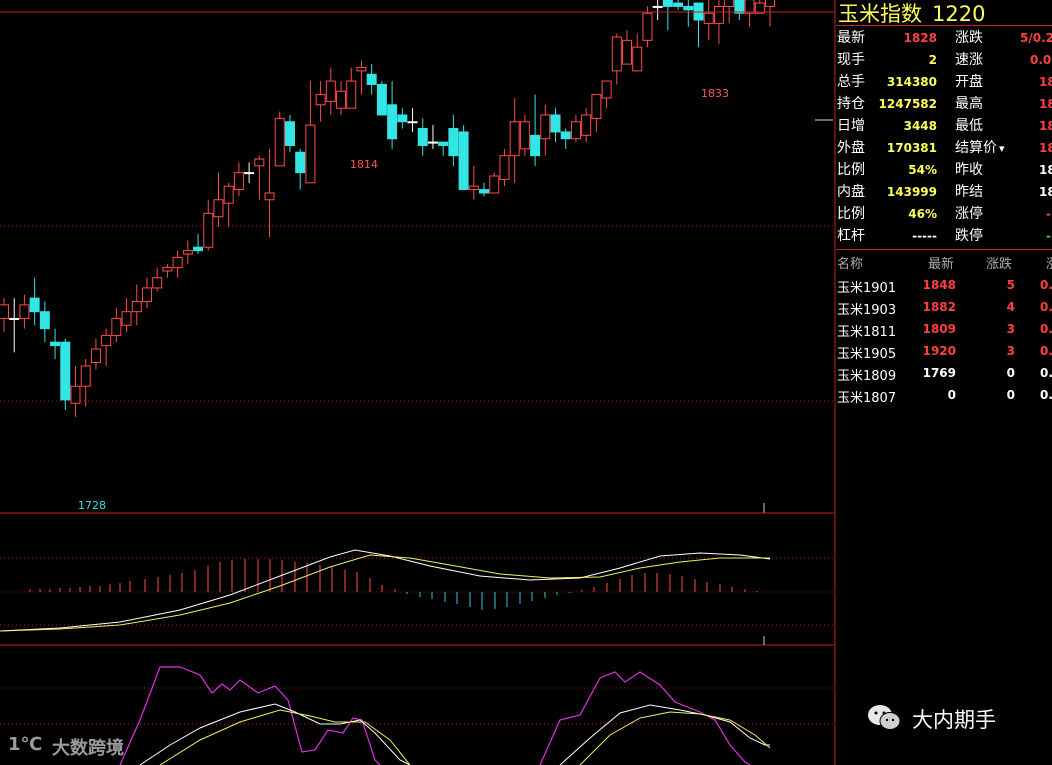 The width and height of the screenshot is (1052, 765). What do you see at coordinates (944, 38) in the screenshot?
I see `quote-row: 最新 1828 涨跌 5/0.27` at bounding box center [944, 38].